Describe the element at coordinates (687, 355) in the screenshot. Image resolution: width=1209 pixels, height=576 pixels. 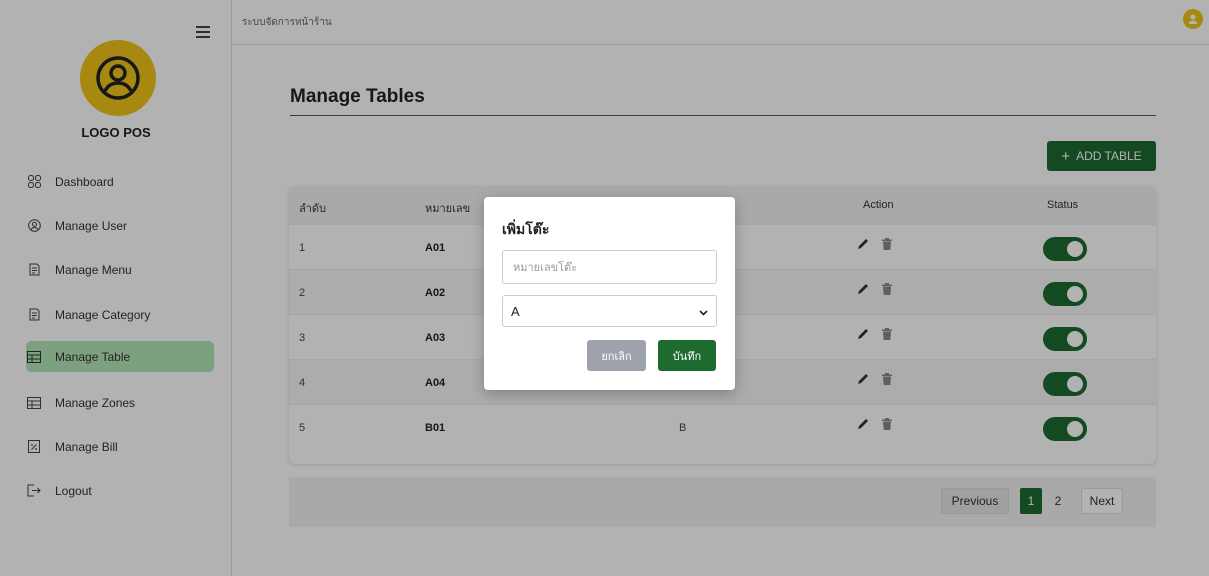
I see `save-button: บันทึก` at that location.